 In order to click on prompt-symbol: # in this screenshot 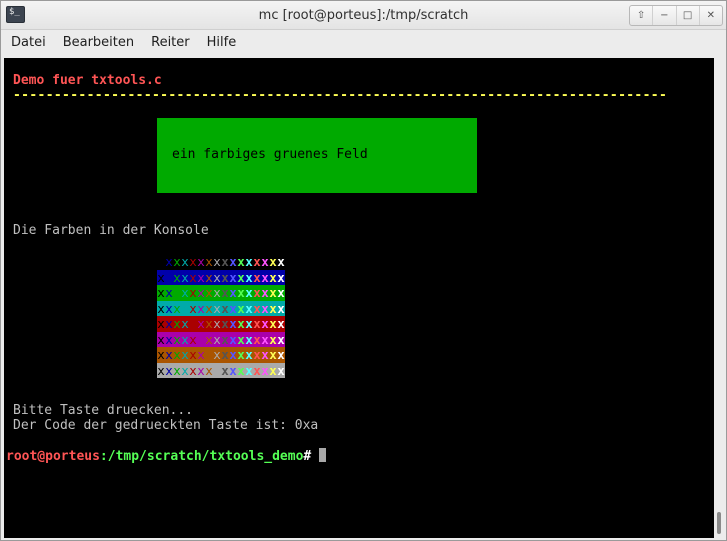, I will do `click(307, 456)`.